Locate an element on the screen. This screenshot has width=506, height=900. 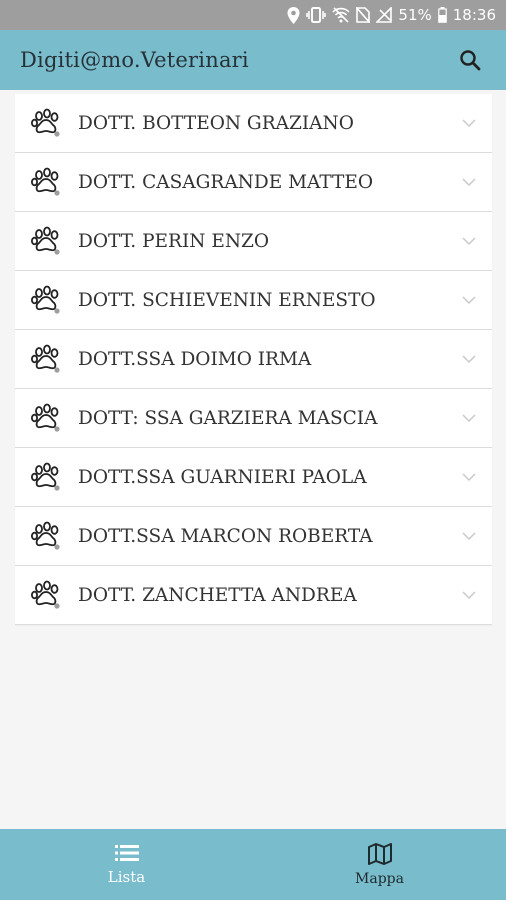
veterinarian-name: DOTT: SSA GARZIERA MASCIA is located at coordinates (228, 418).